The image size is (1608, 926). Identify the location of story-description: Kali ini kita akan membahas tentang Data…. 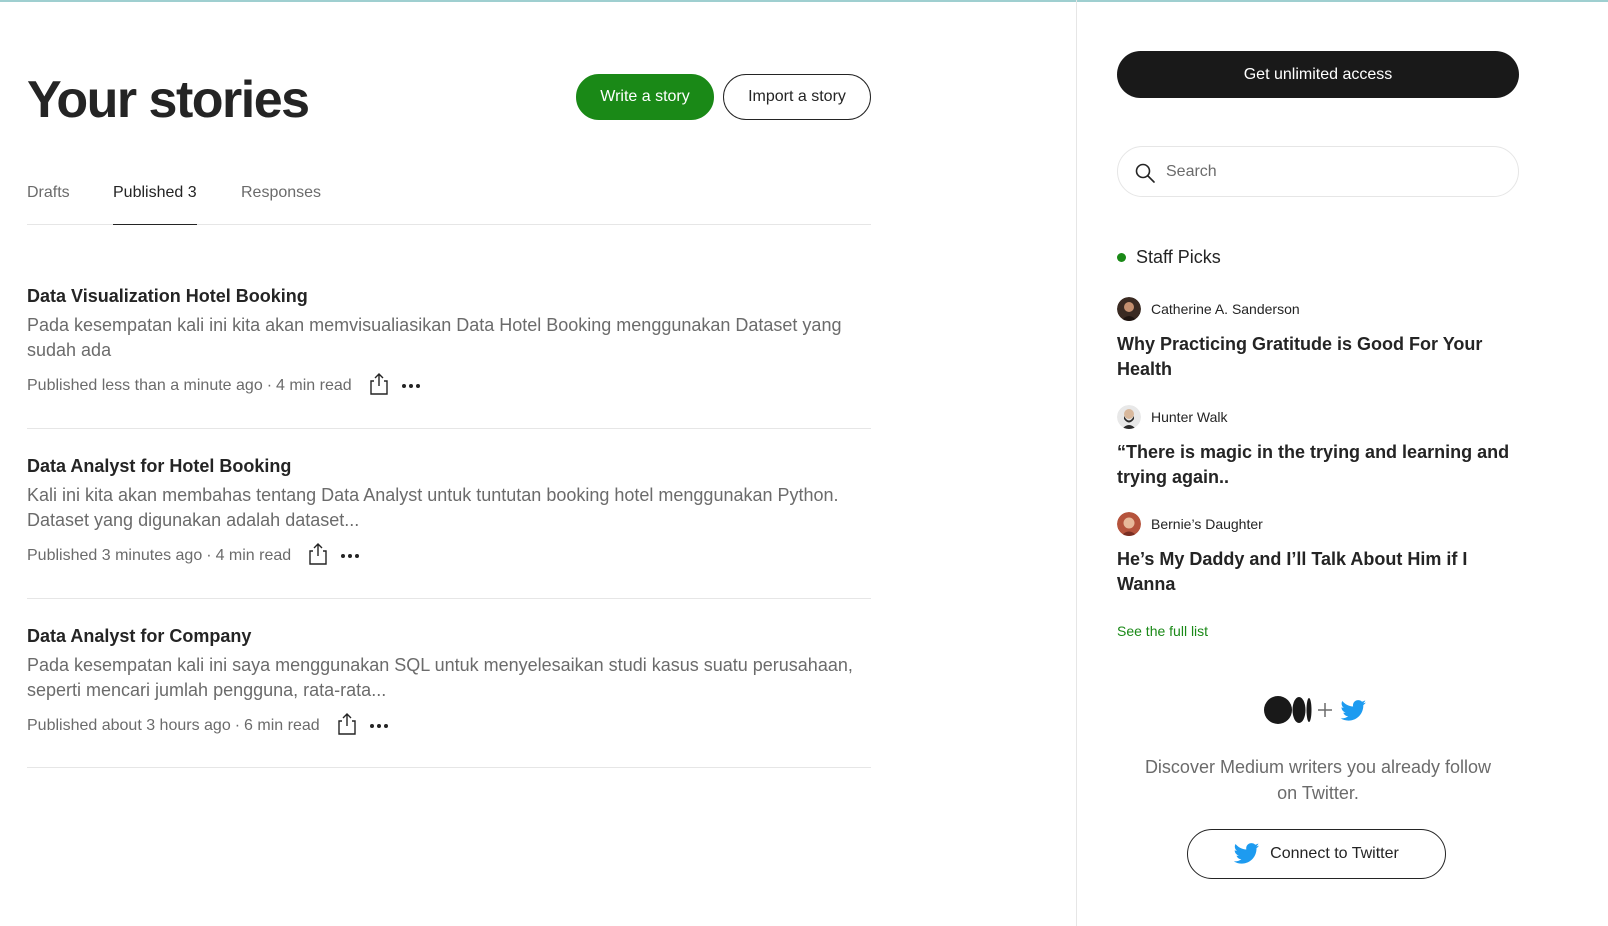
(447, 508).